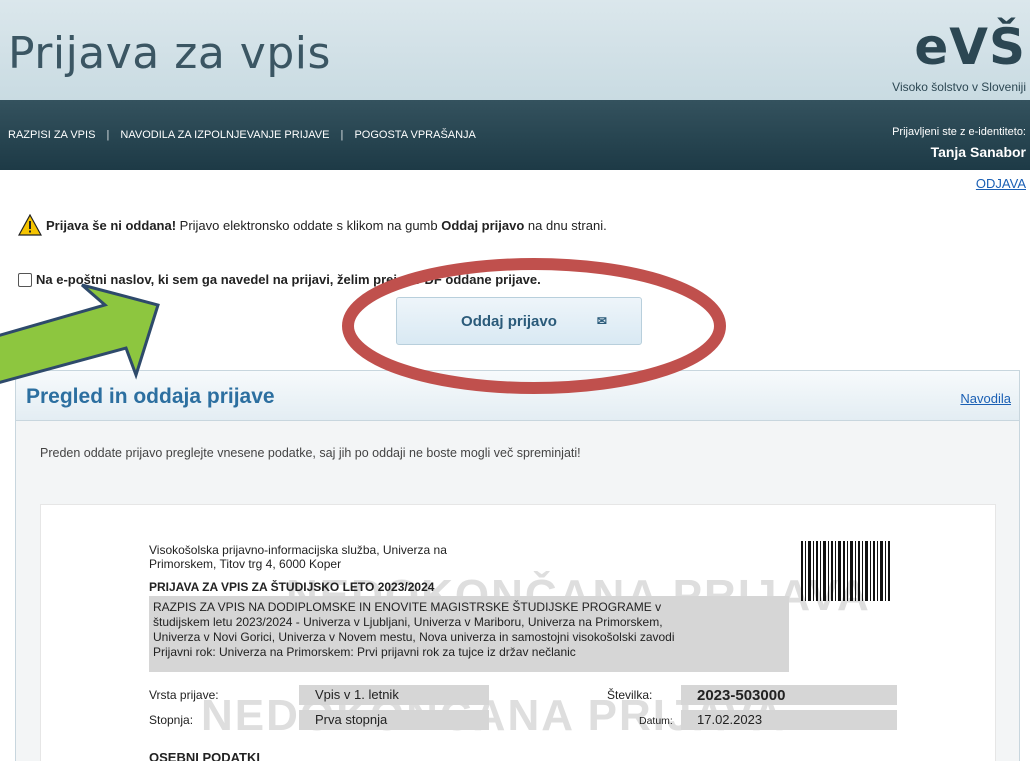  What do you see at coordinates (970, 47) in the screenshot?
I see `logo-mark: eVŠ` at bounding box center [970, 47].